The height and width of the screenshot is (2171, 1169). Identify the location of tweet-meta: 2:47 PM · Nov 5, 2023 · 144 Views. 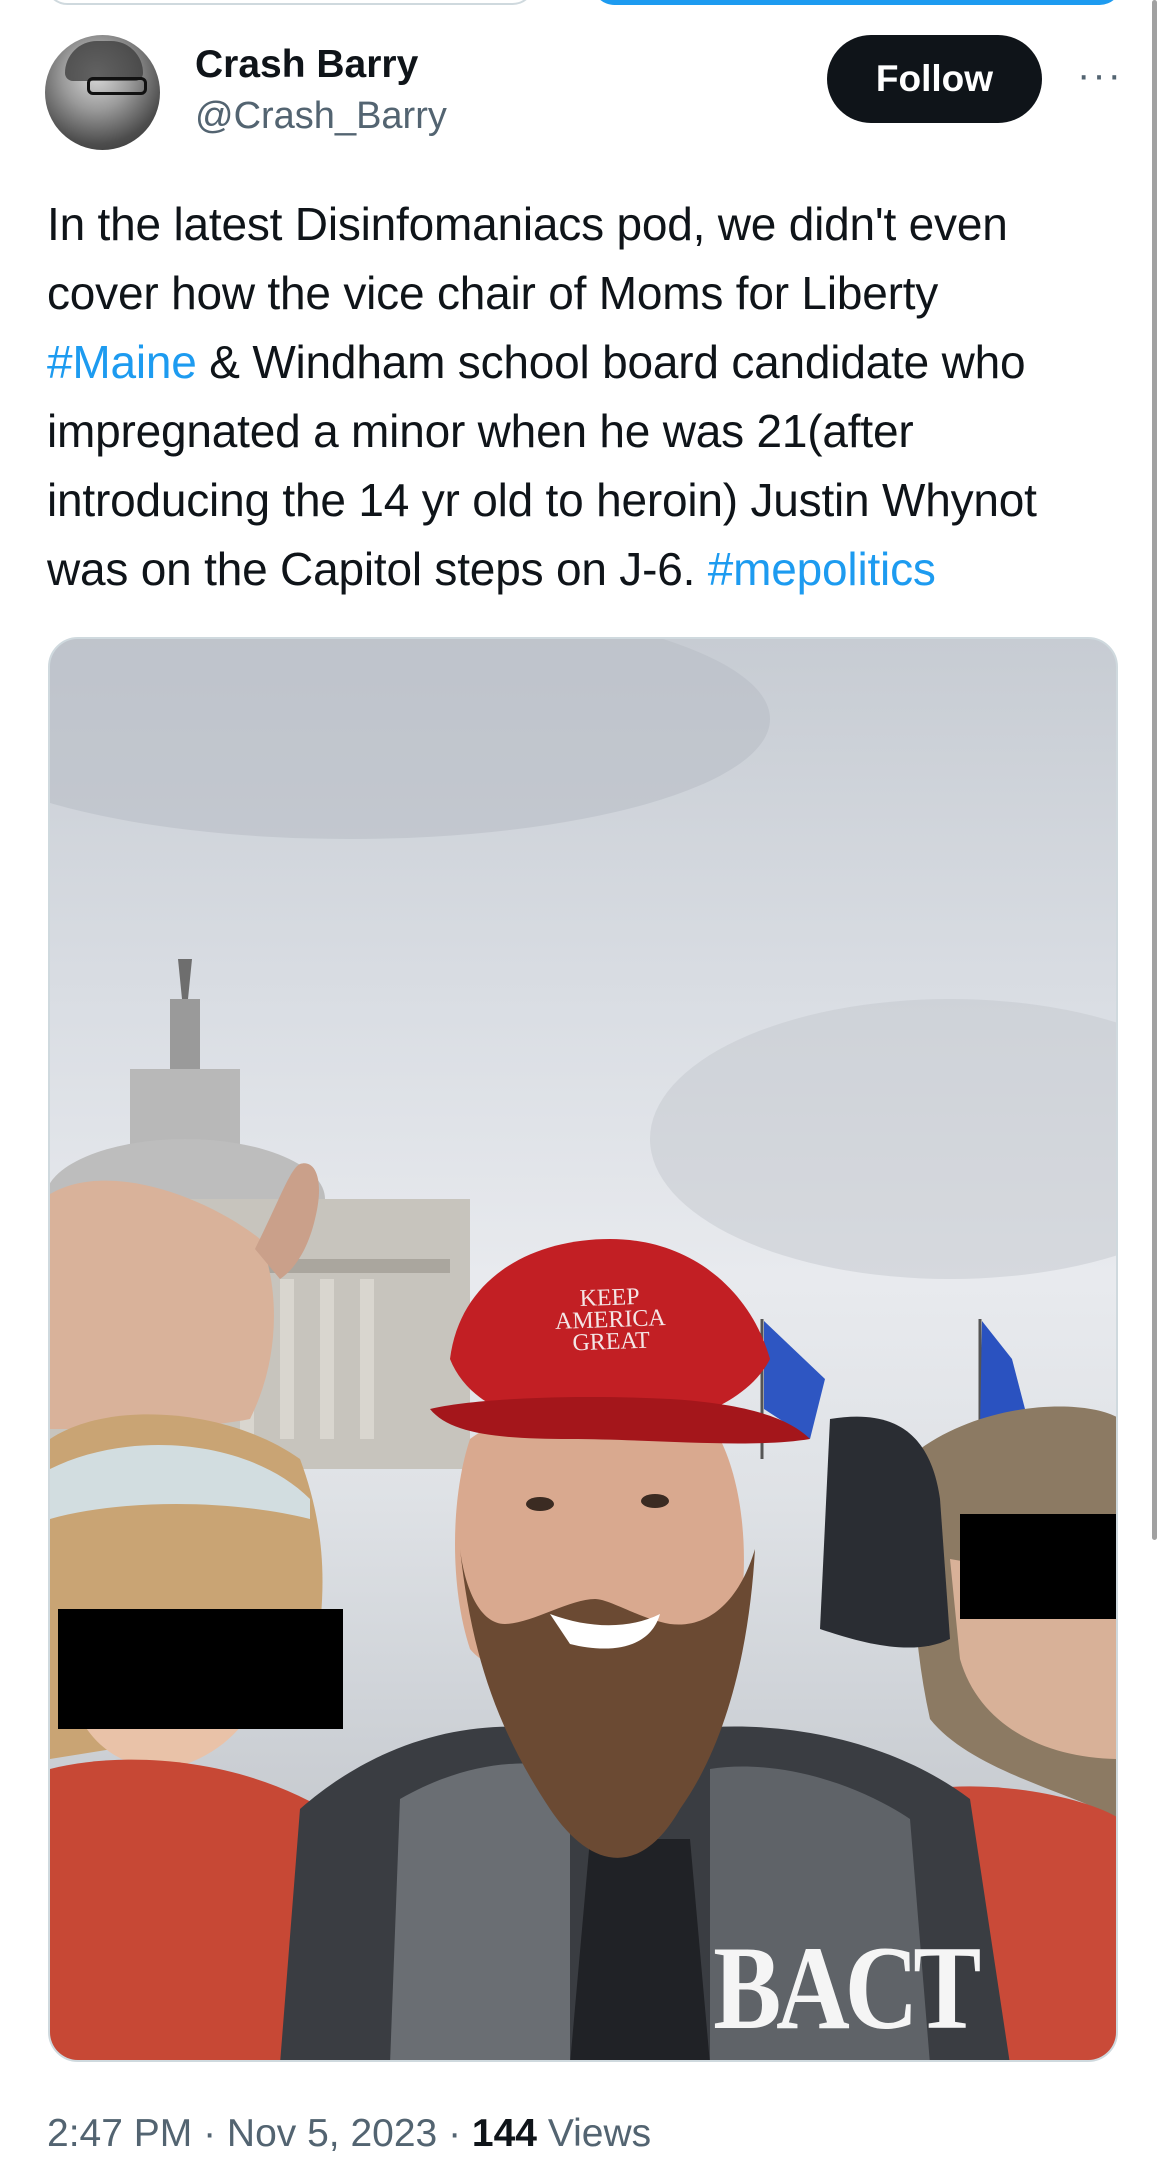
(349, 2134).